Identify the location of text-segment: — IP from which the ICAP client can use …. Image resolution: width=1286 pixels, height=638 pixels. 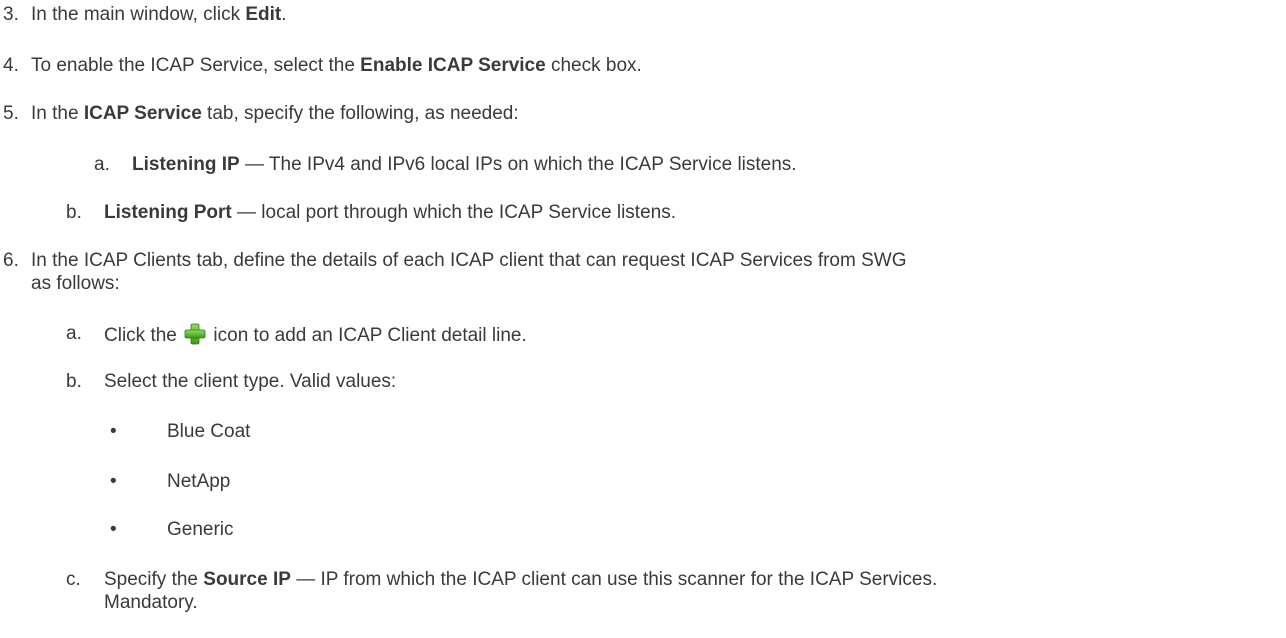
(614, 579).